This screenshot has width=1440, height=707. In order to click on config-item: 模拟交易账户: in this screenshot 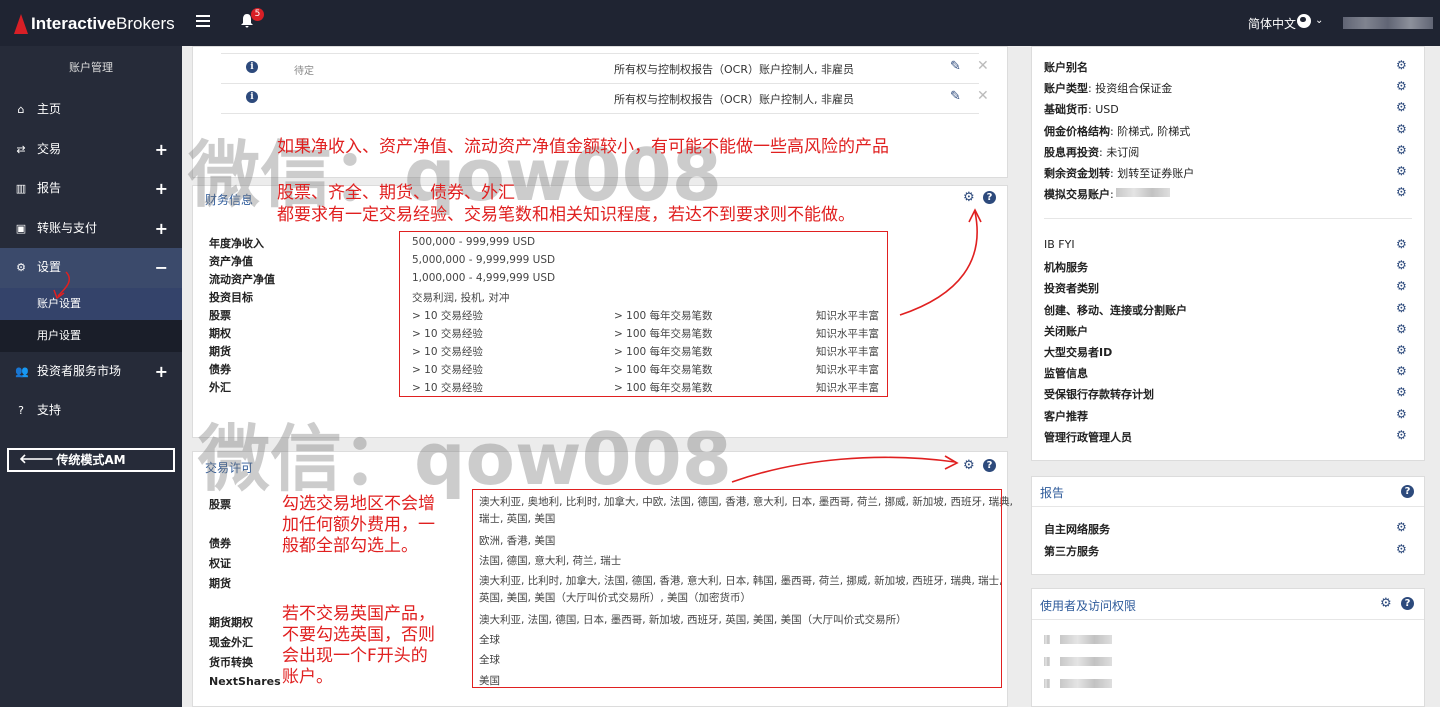, I will do `click(1079, 194)`.